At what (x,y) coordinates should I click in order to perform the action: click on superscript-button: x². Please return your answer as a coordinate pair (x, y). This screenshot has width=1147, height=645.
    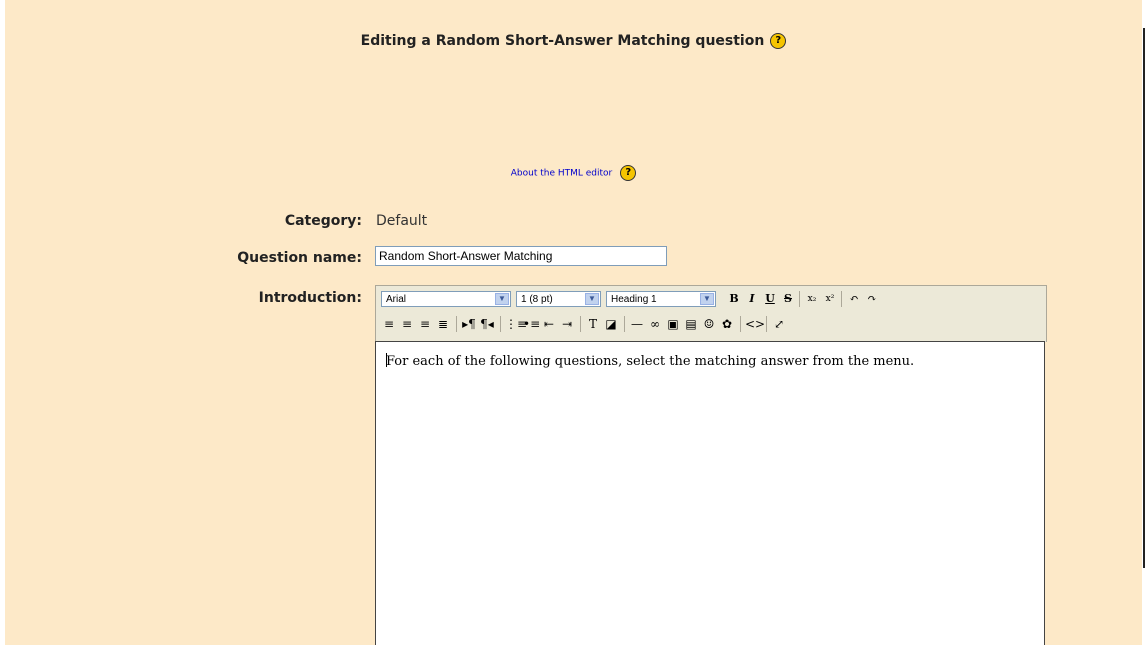
    Looking at the image, I should click on (830, 299).